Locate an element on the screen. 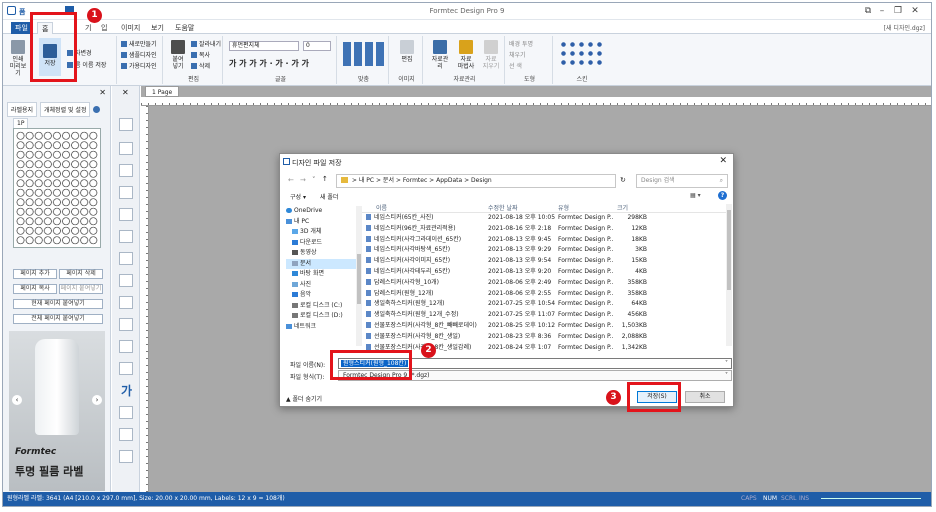 Image resolution: width=936 pixels, height=512 pixels. tab-view: 보기 is located at coordinates (157, 28).